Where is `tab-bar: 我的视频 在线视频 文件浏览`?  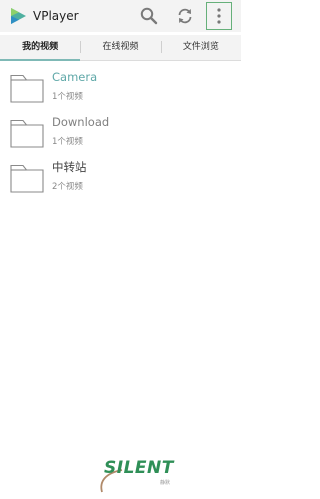
tab-bar: 我的视频 在线视频 文件浏览 is located at coordinates (120, 48).